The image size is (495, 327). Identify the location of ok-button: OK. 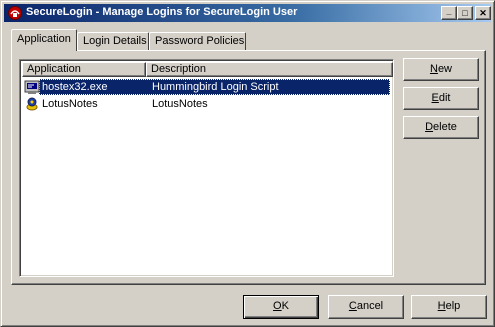
(281, 307).